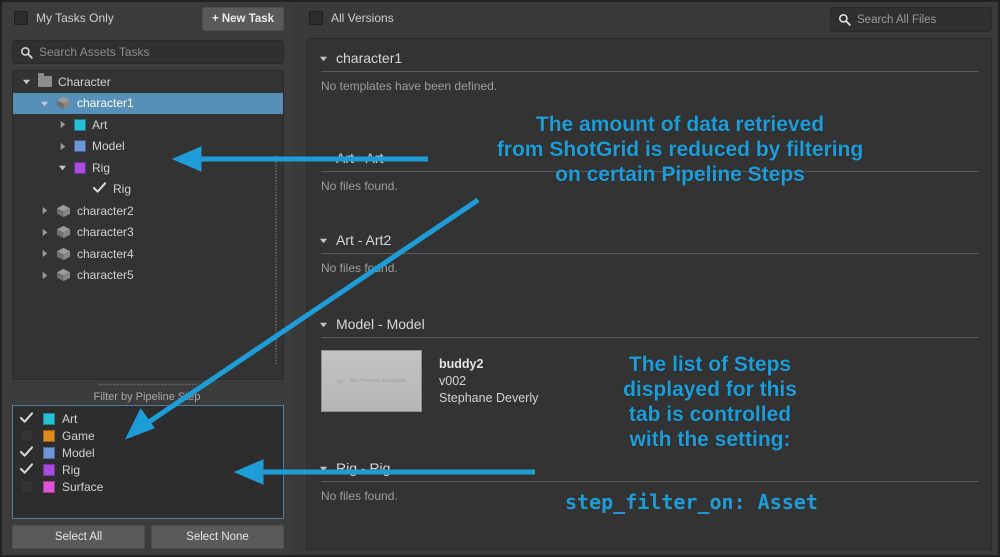 The width and height of the screenshot is (1000, 557). I want to click on tree-item-character2-6: character2, so click(148, 211).